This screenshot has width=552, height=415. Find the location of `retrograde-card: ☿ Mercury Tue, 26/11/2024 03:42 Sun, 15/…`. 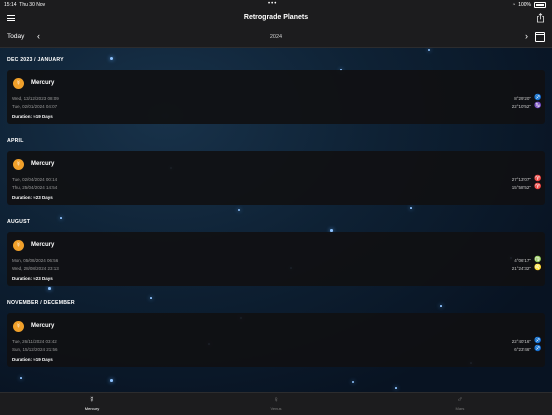

retrograde-card: ☿ Mercury Tue, 26/11/2024 03:42 Sun, 15/… is located at coordinates (276, 340).